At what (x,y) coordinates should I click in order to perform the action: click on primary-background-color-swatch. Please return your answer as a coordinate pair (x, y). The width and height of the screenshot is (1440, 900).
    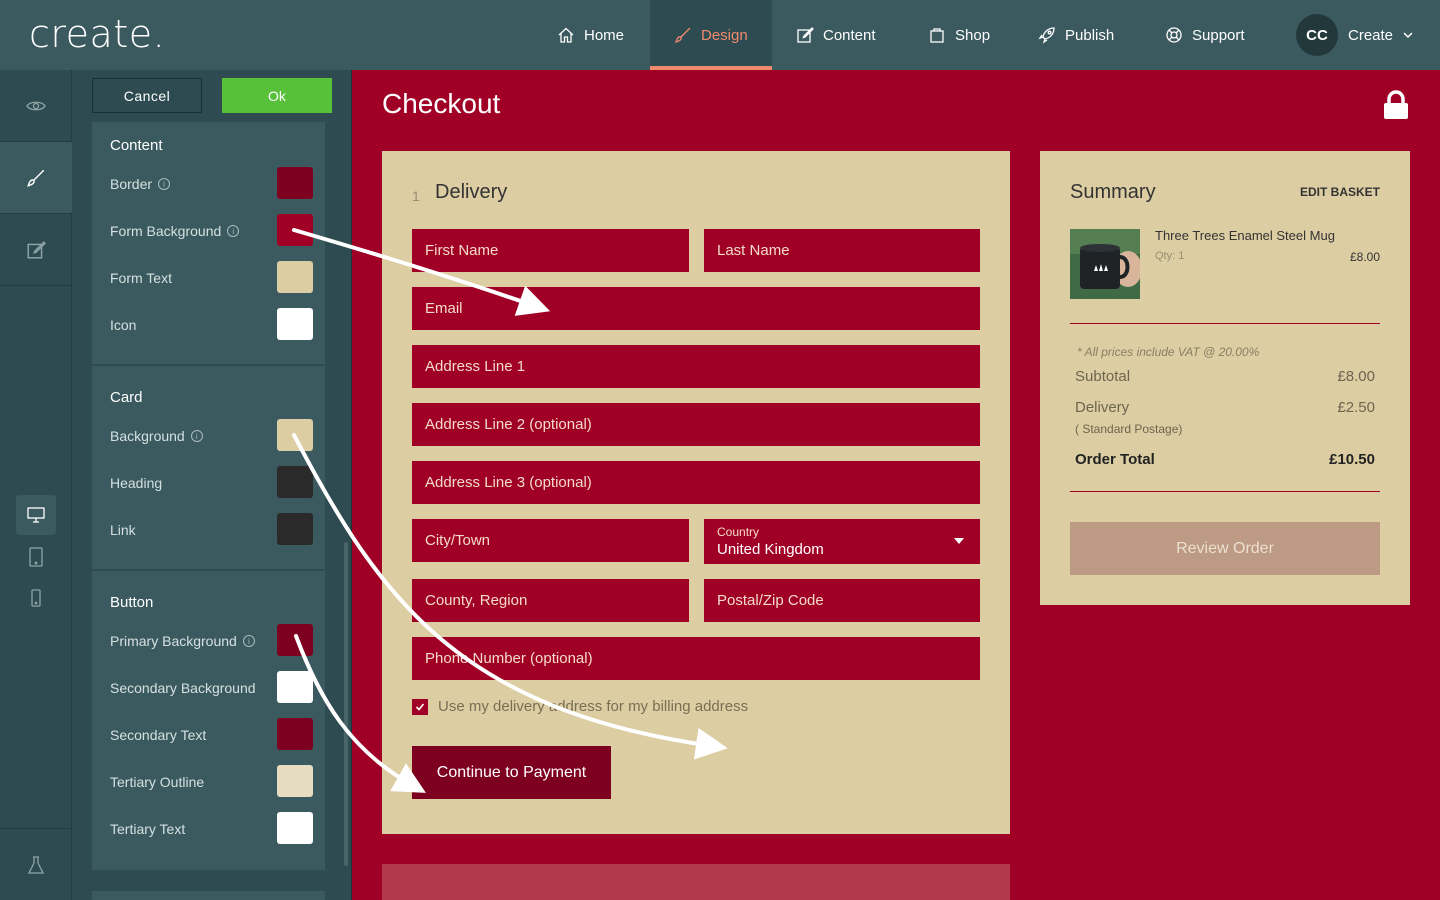
    Looking at the image, I should click on (295, 640).